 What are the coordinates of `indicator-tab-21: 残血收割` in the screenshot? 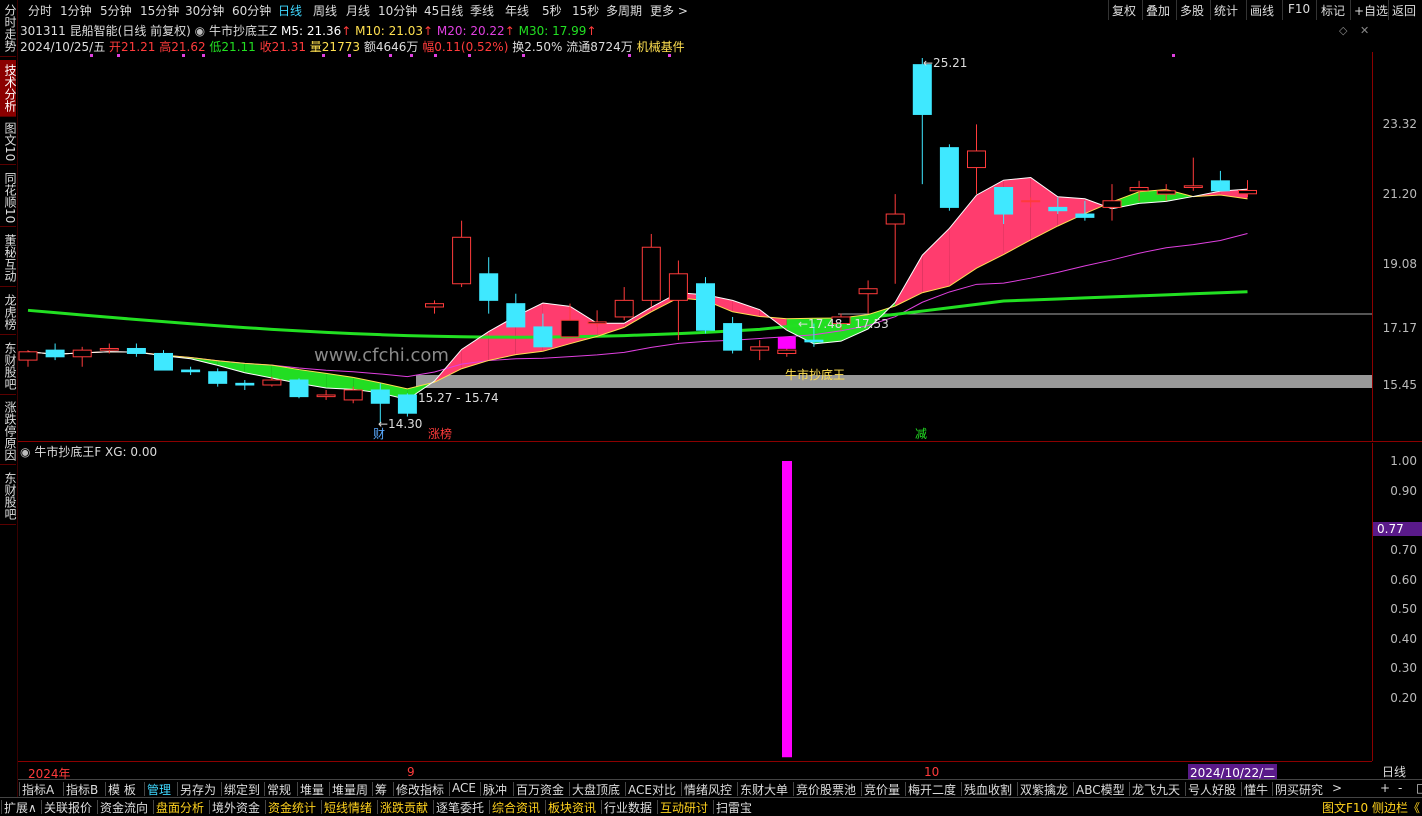 It's located at (988, 789).